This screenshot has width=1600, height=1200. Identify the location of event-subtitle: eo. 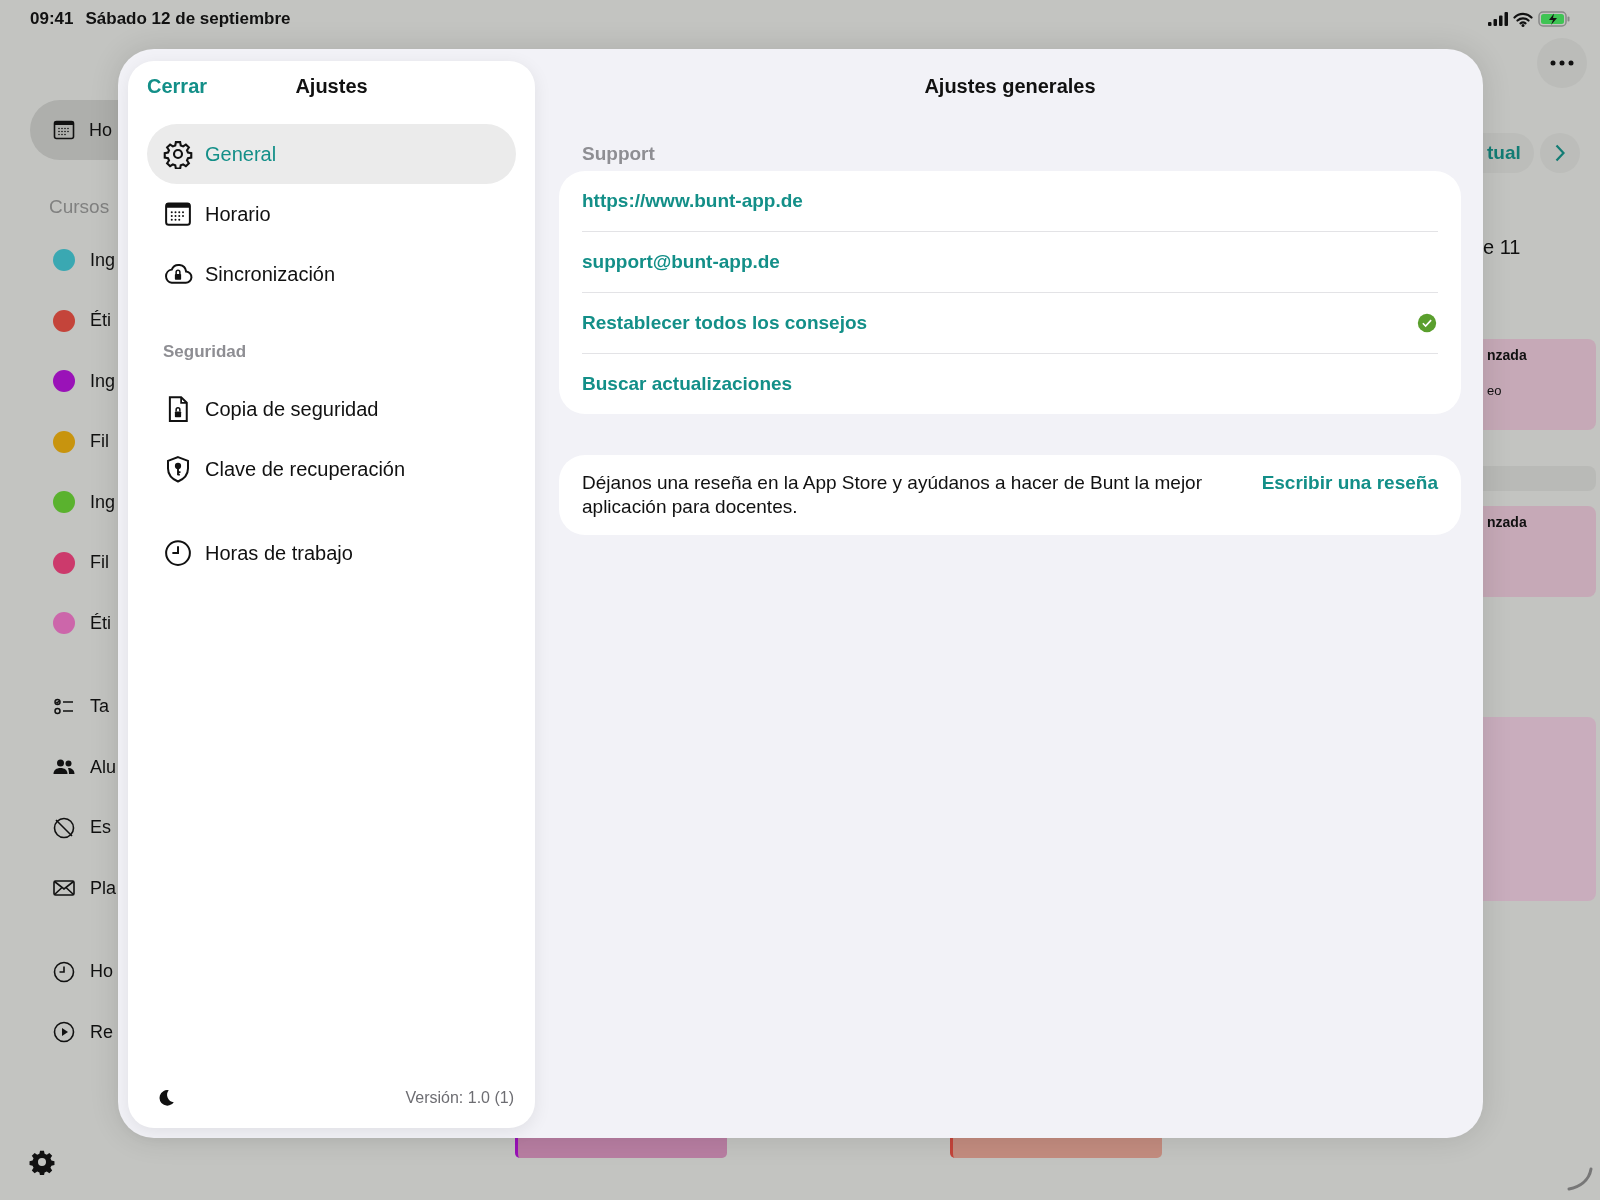
(1495, 390).